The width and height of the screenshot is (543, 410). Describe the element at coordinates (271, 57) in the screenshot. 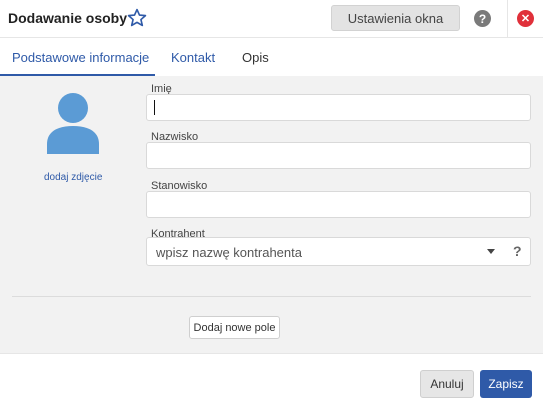

I see `tab-bar: Podstawowe informacje Kontakt Opis` at that location.